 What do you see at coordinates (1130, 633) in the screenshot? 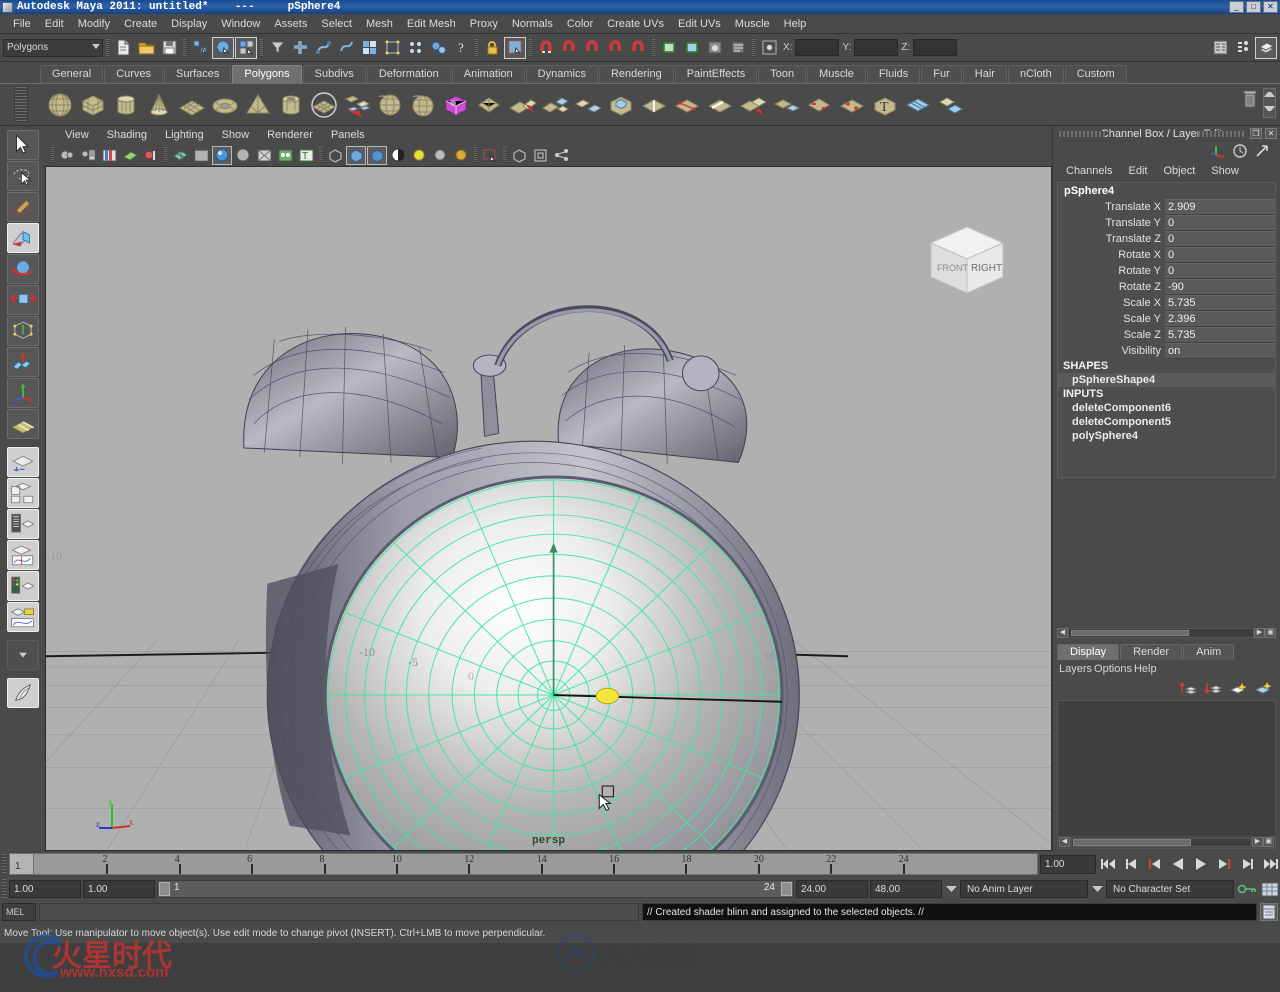
I see `scrollbar-thumb` at bounding box center [1130, 633].